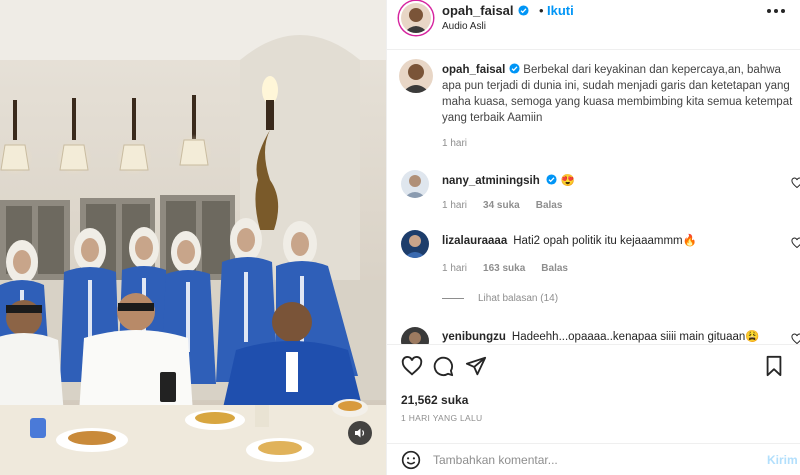  What do you see at coordinates (434, 400) in the screenshot?
I see `like-count: 21,562 suka` at bounding box center [434, 400].